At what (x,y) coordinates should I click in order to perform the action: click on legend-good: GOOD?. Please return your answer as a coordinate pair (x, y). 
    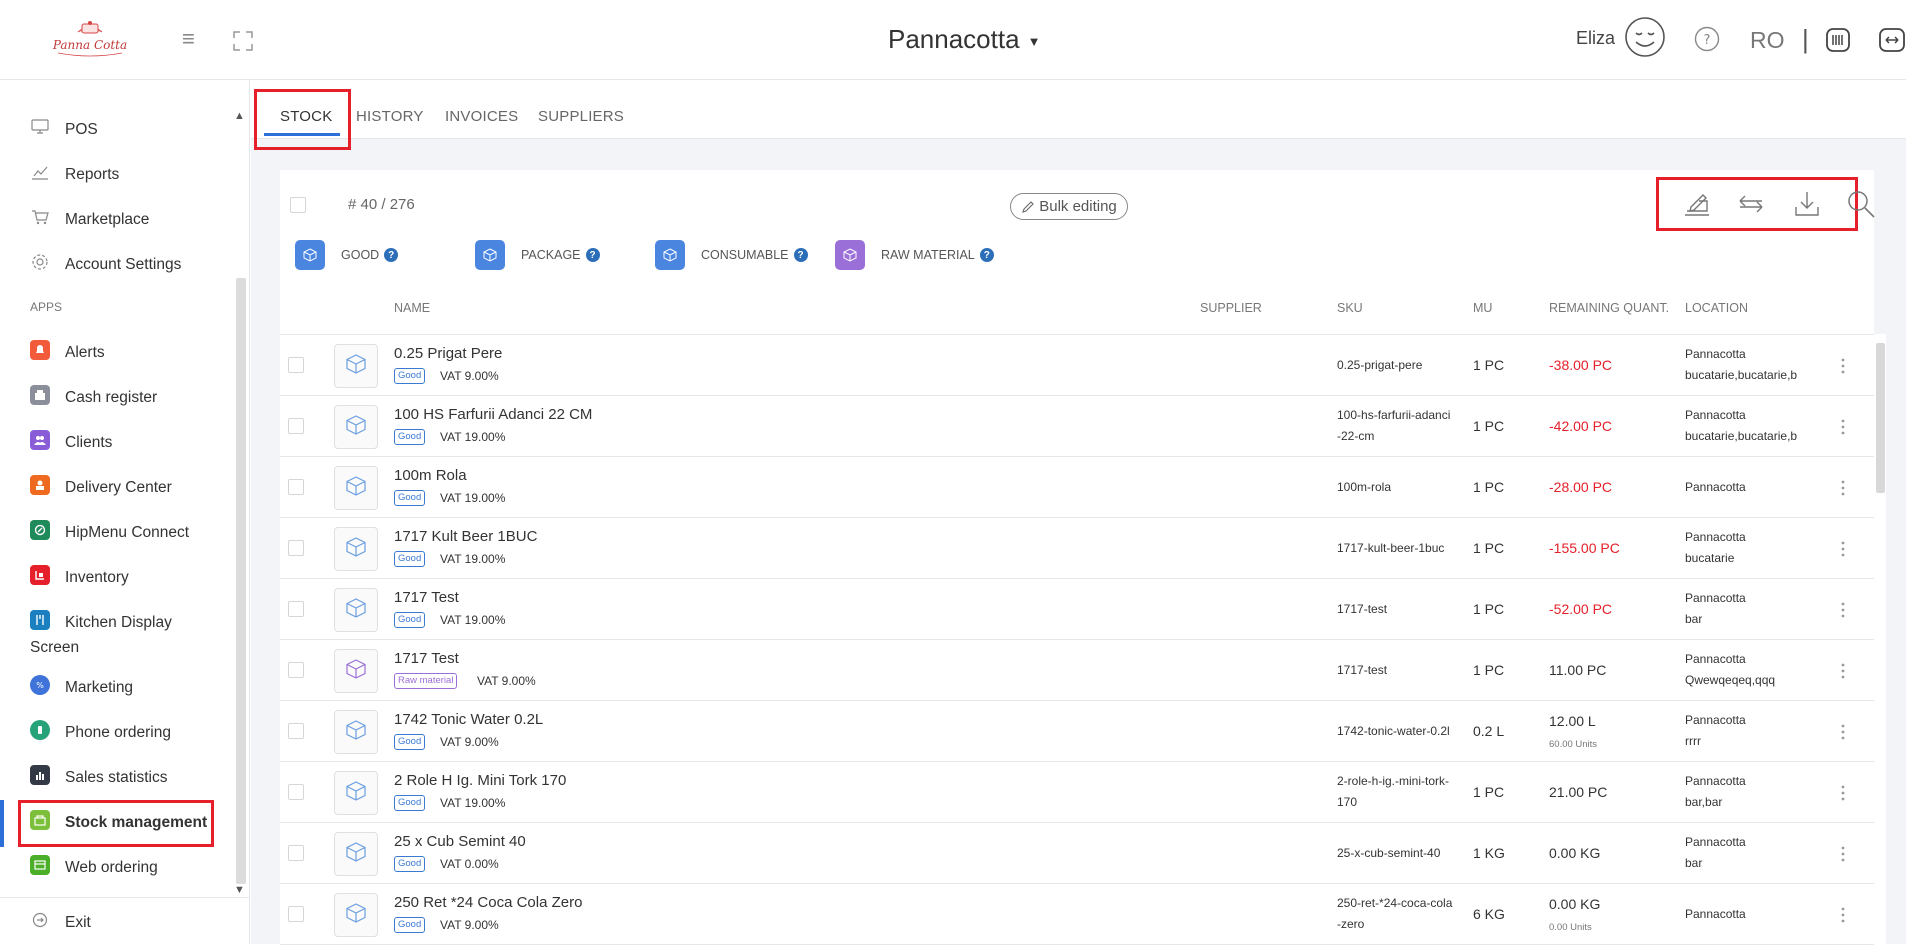
    Looking at the image, I should click on (347, 255).